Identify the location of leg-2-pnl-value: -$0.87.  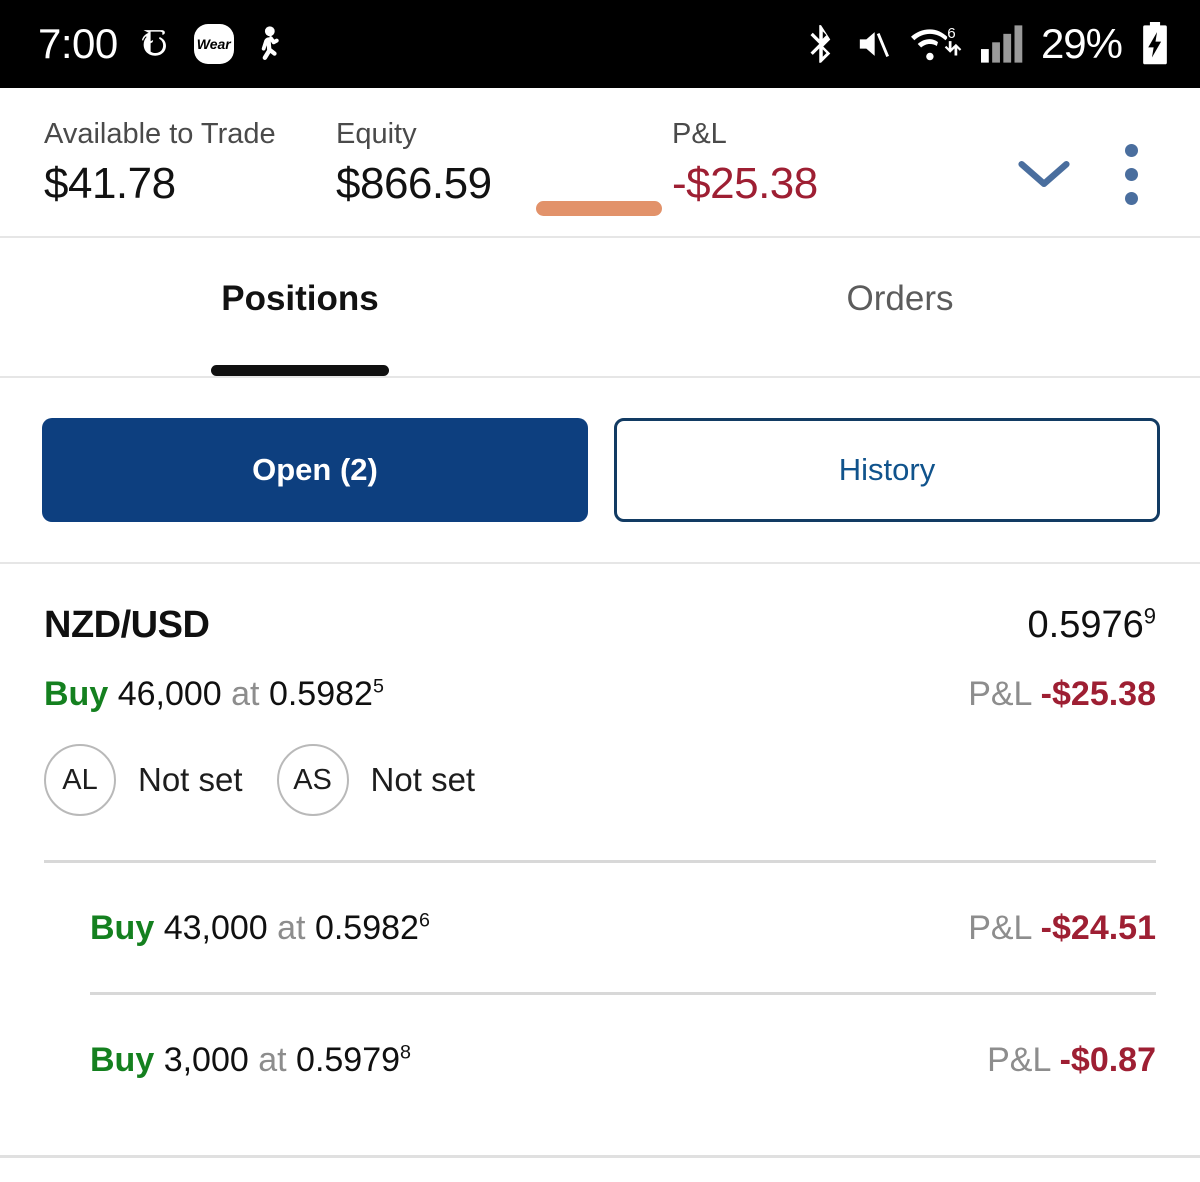
(1107, 1060).